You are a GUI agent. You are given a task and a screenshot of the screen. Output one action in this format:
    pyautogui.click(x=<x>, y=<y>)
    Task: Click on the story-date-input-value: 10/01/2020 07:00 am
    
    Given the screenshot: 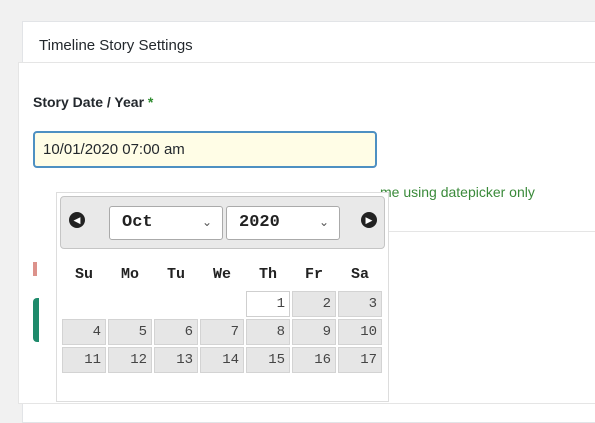 What is the action you would take?
    pyautogui.click(x=114, y=149)
    